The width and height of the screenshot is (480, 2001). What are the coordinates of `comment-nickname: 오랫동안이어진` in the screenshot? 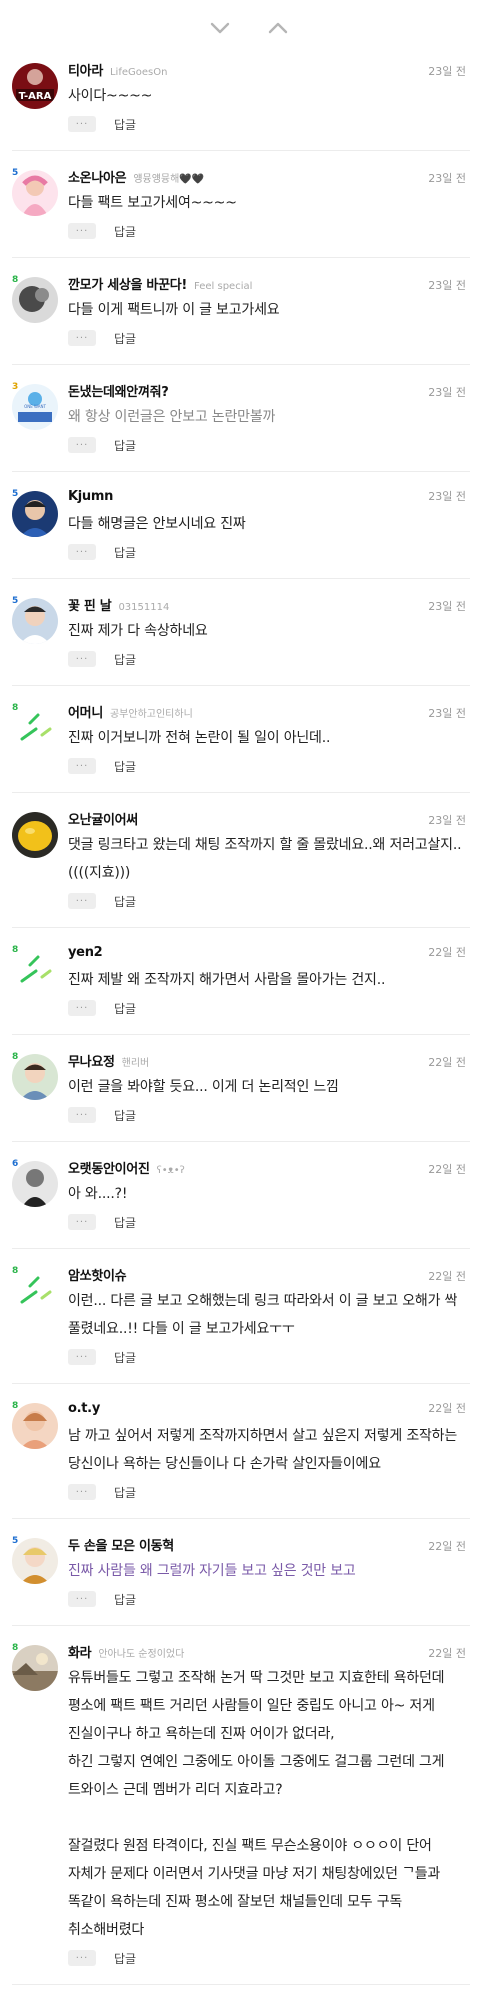 It's located at (109, 1167).